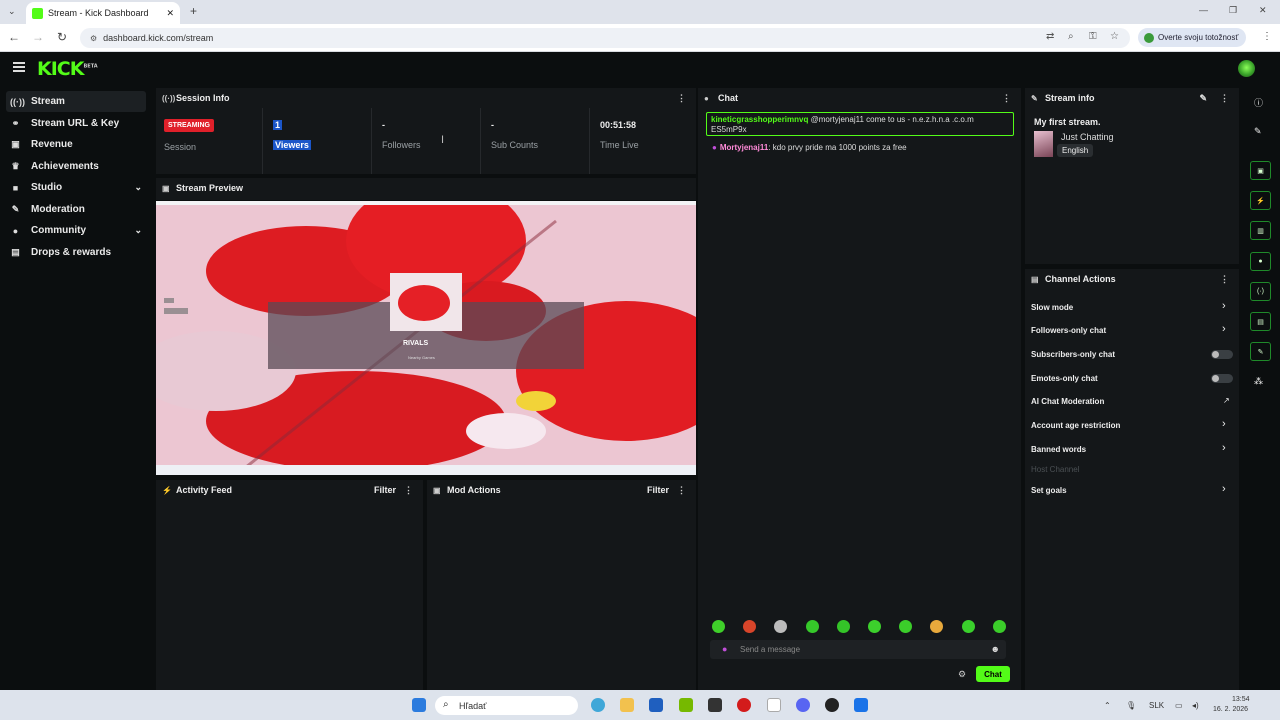  What do you see at coordinates (419, 705) in the screenshot?
I see `windows-start-icon` at bounding box center [419, 705].